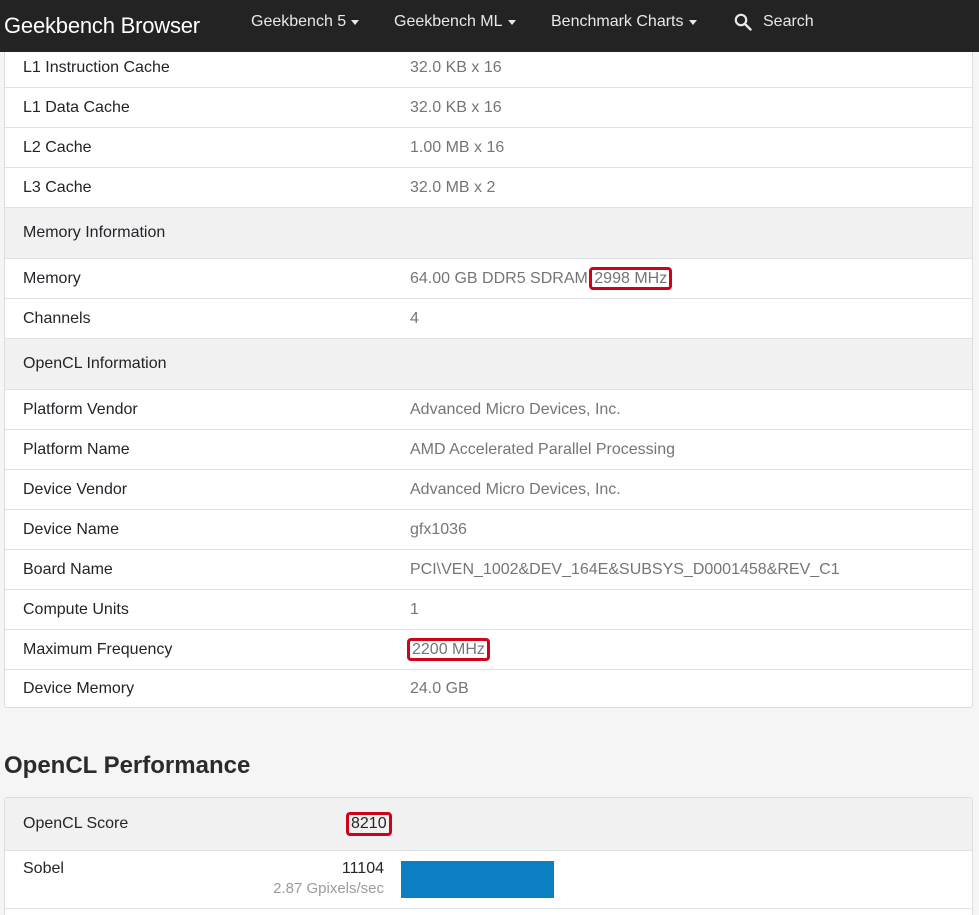 The image size is (979, 915). Describe the element at coordinates (299, 21) in the screenshot. I see `nav-geekbench5-label: Geekbench 5` at that location.